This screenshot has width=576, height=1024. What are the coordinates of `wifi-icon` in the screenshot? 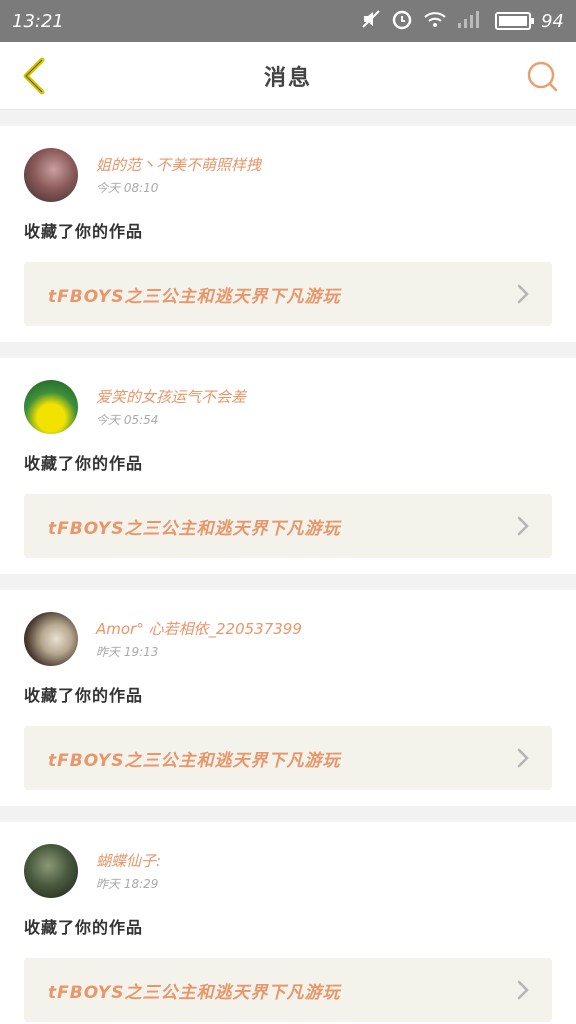 It's located at (435, 21).